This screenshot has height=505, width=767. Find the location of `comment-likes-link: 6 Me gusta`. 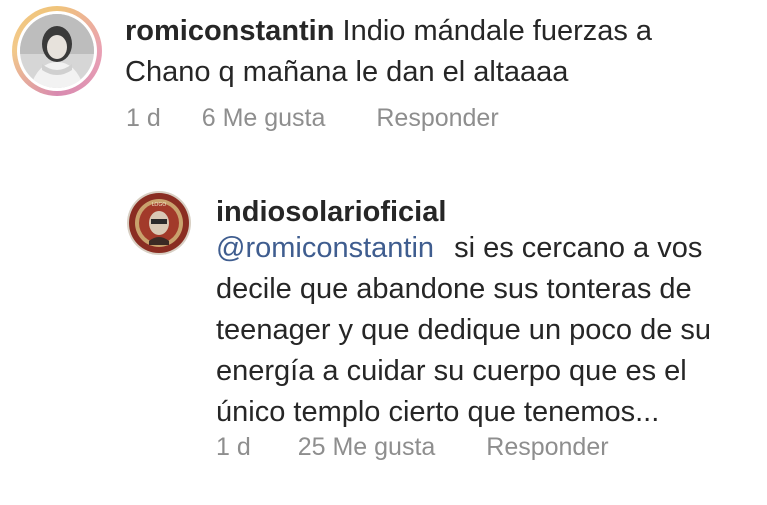

comment-likes-link: 6 Me gusta is located at coordinates (264, 118).